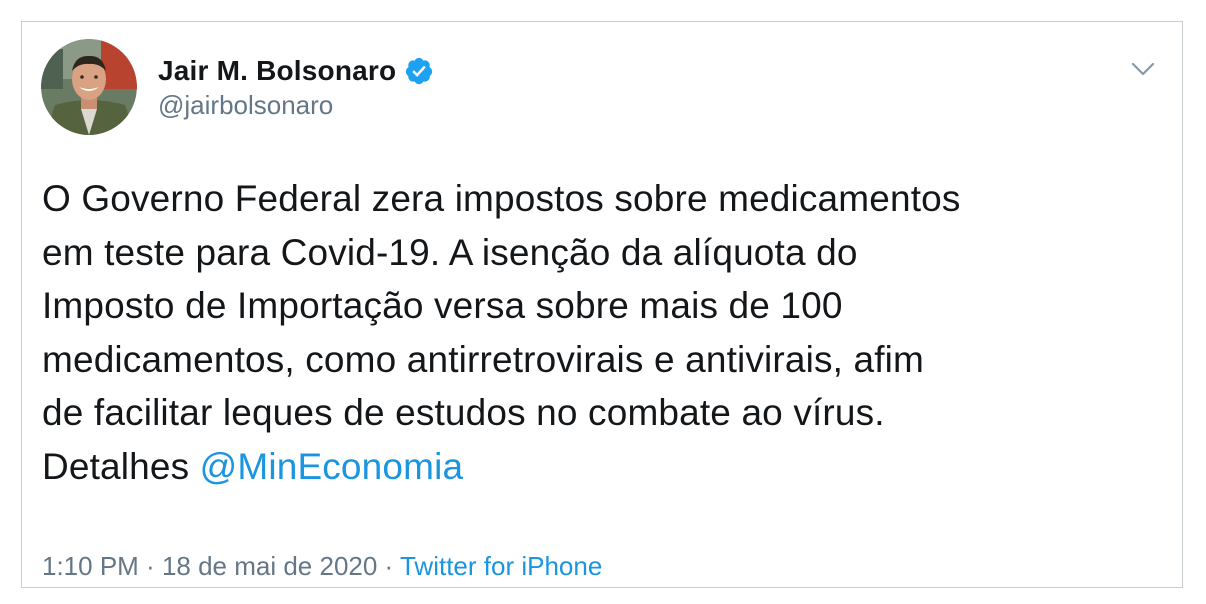  Describe the element at coordinates (90, 566) in the screenshot. I see `tweet-time: 1:10 PM` at that location.